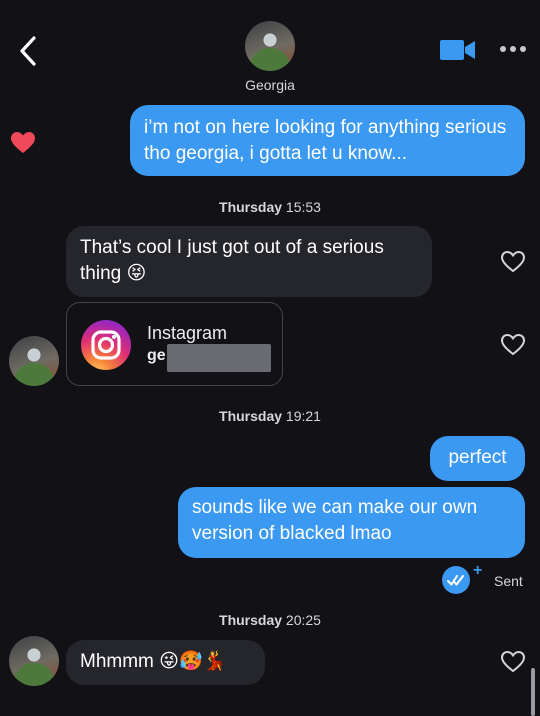 The height and width of the screenshot is (716, 540). What do you see at coordinates (219, 358) in the screenshot?
I see `redaction-block` at bounding box center [219, 358].